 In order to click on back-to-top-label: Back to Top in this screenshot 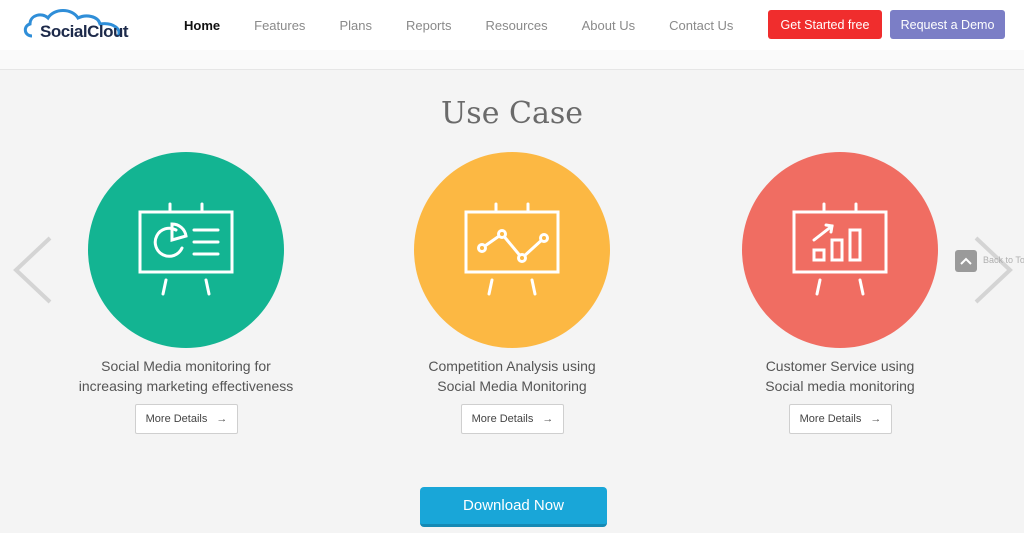, I will do `click(1003, 260)`.